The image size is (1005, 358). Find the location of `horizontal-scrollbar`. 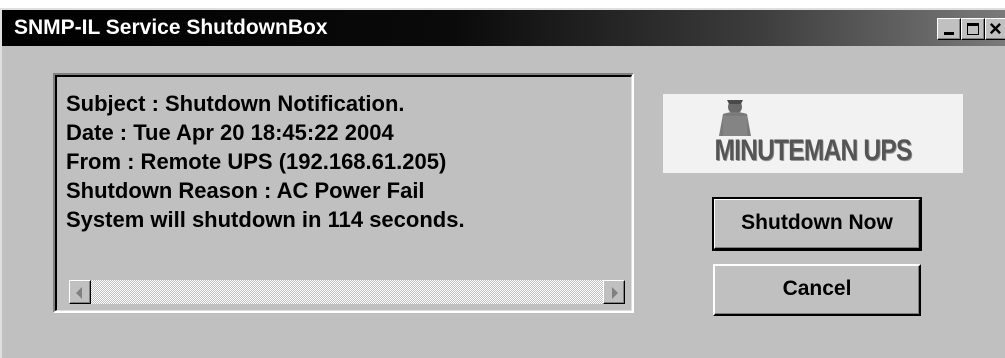

horizontal-scrollbar is located at coordinates (347, 292).